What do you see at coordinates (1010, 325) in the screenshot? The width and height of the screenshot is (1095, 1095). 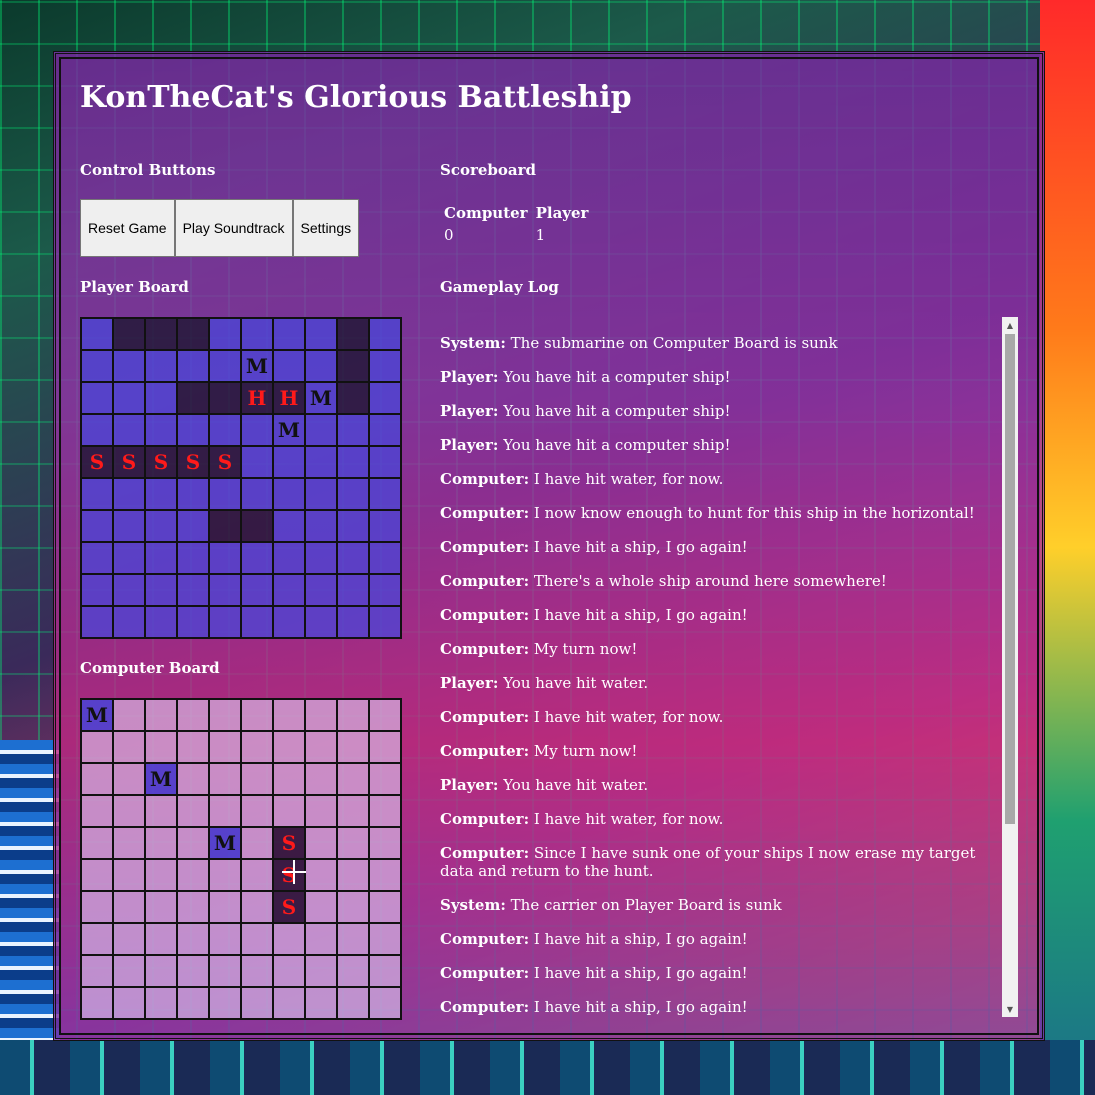 I see `scroll-up-icon: ▲` at bounding box center [1010, 325].